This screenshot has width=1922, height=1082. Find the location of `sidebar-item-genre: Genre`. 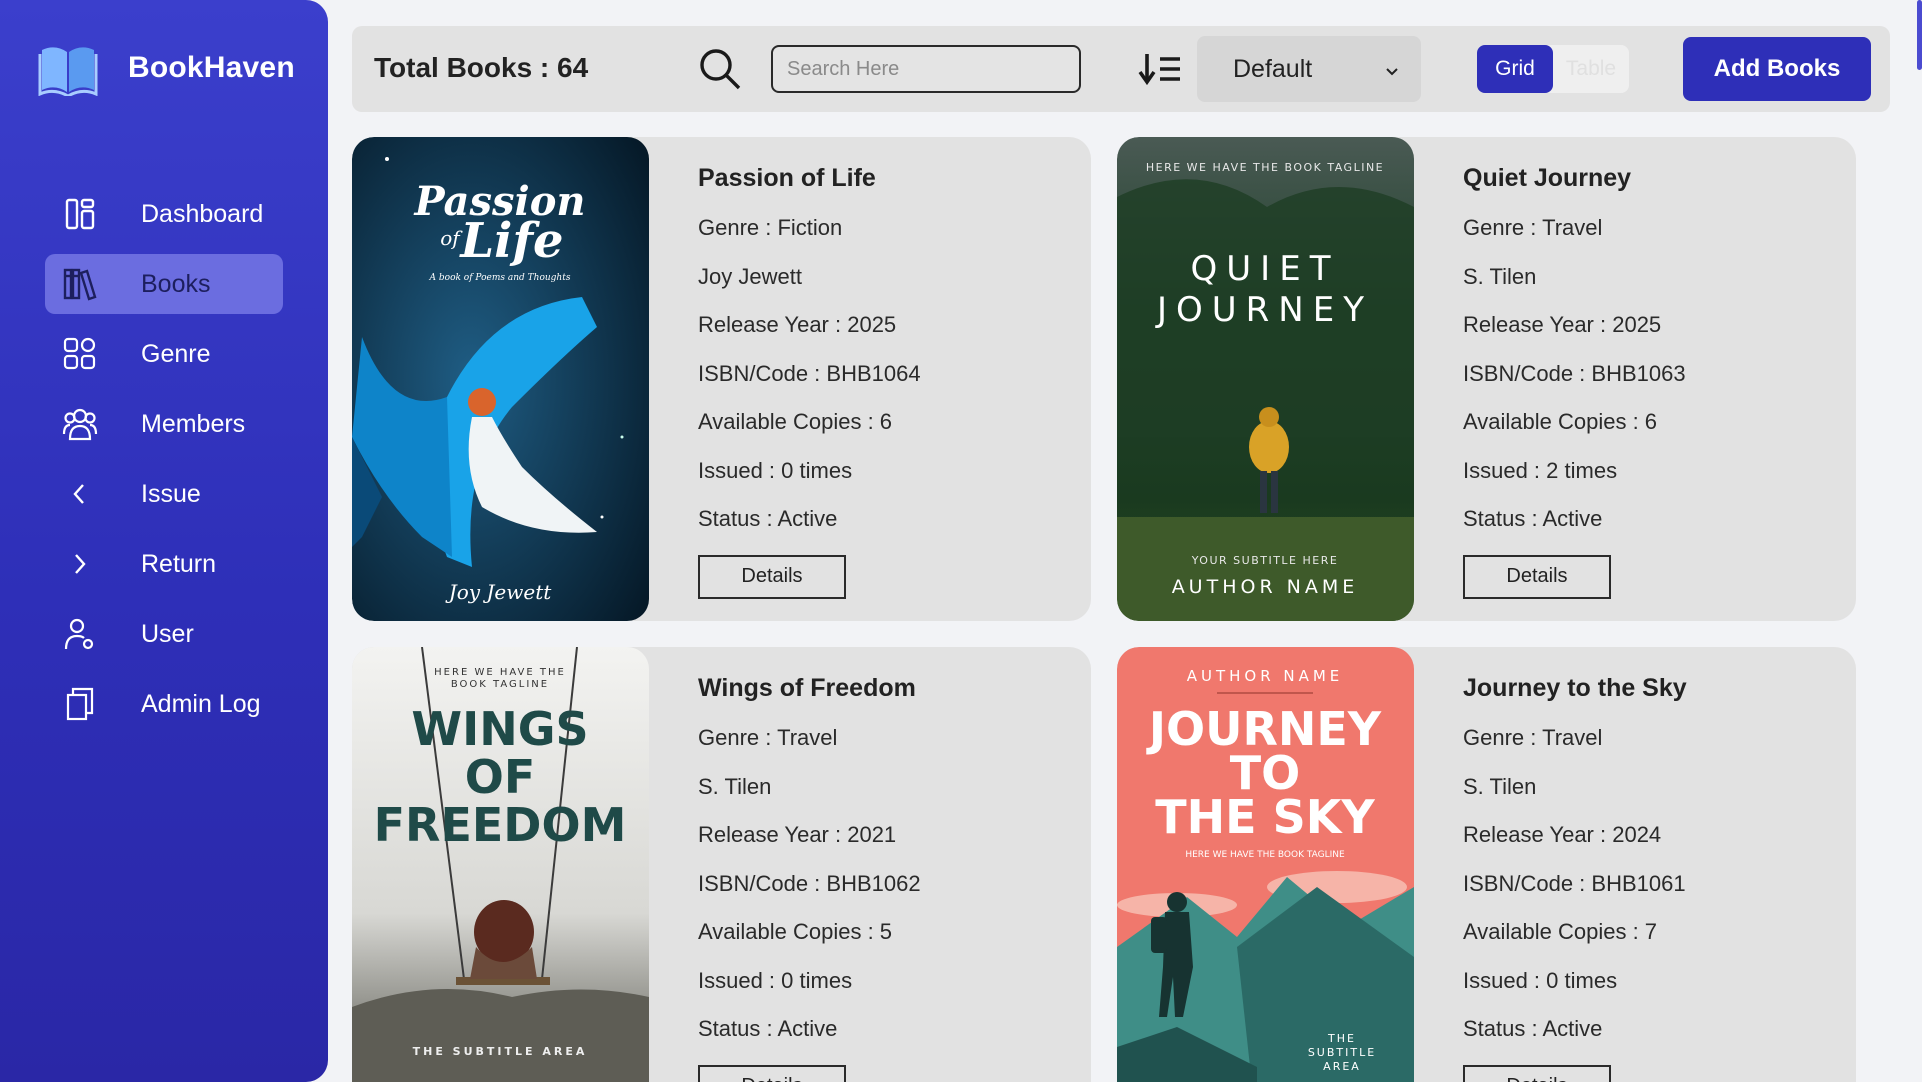

sidebar-item-genre: Genre is located at coordinates (164, 354).